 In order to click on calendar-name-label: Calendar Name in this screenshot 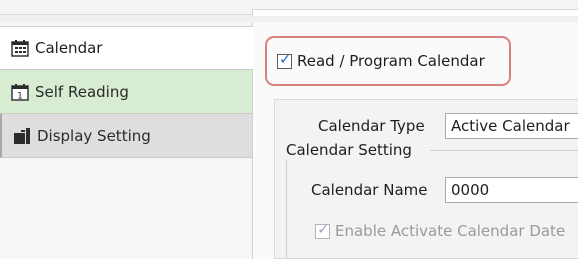, I will do `click(369, 190)`.